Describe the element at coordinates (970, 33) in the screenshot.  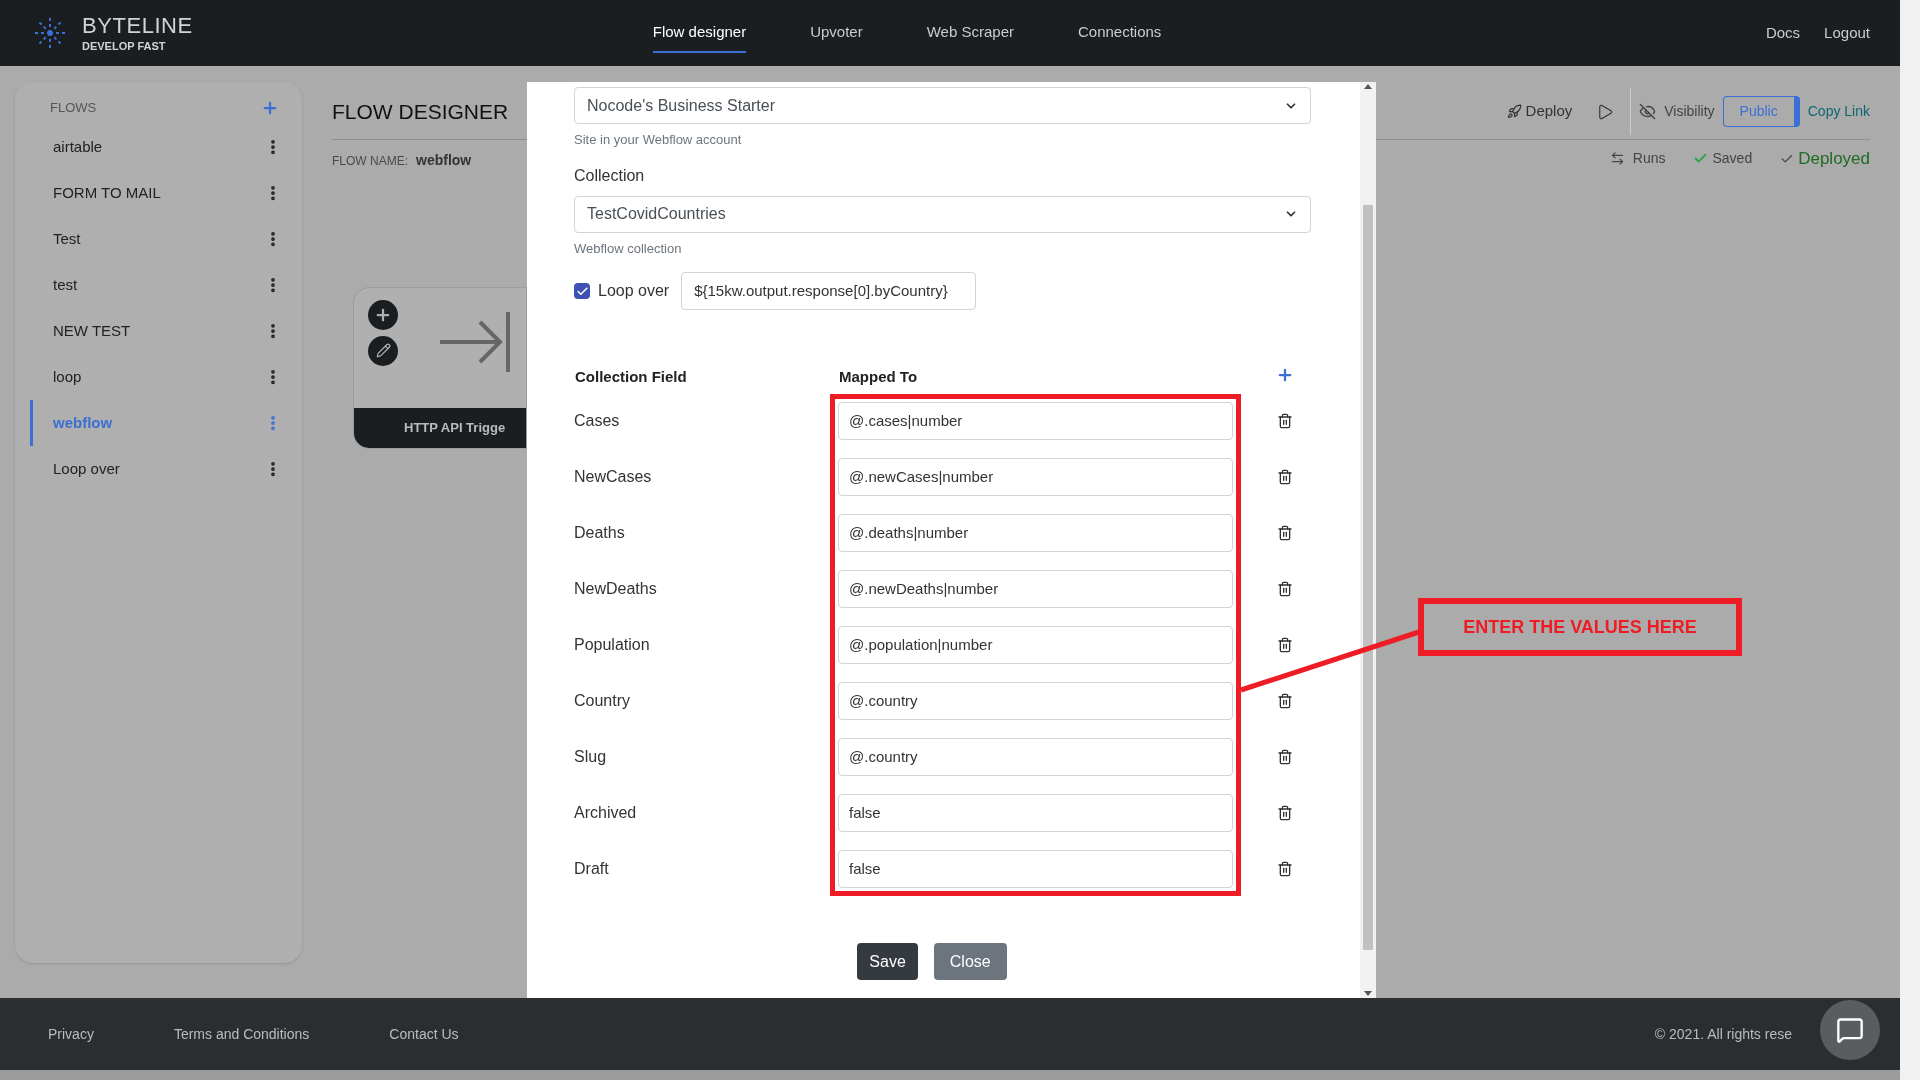
I see `nav-link: Web Scraper` at that location.